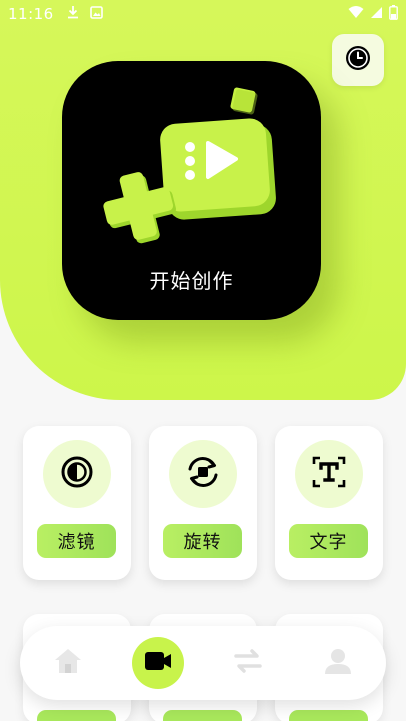  I want to click on swap-icon, so click(248, 663).